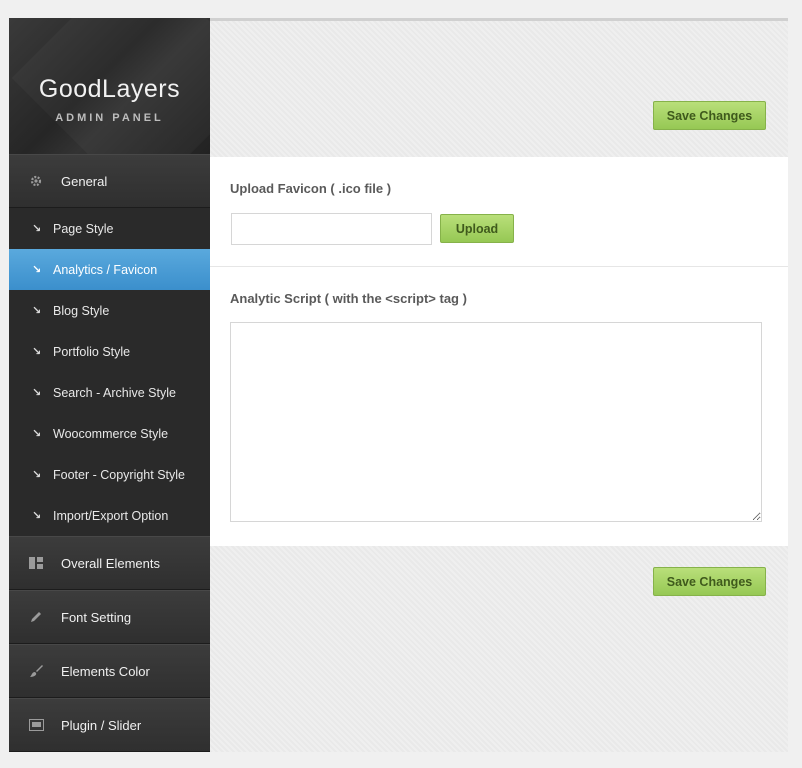 Image resolution: width=802 pixels, height=768 pixels. I want to click on save-changes-button-bottom: Save Changes, so click(709, 581).